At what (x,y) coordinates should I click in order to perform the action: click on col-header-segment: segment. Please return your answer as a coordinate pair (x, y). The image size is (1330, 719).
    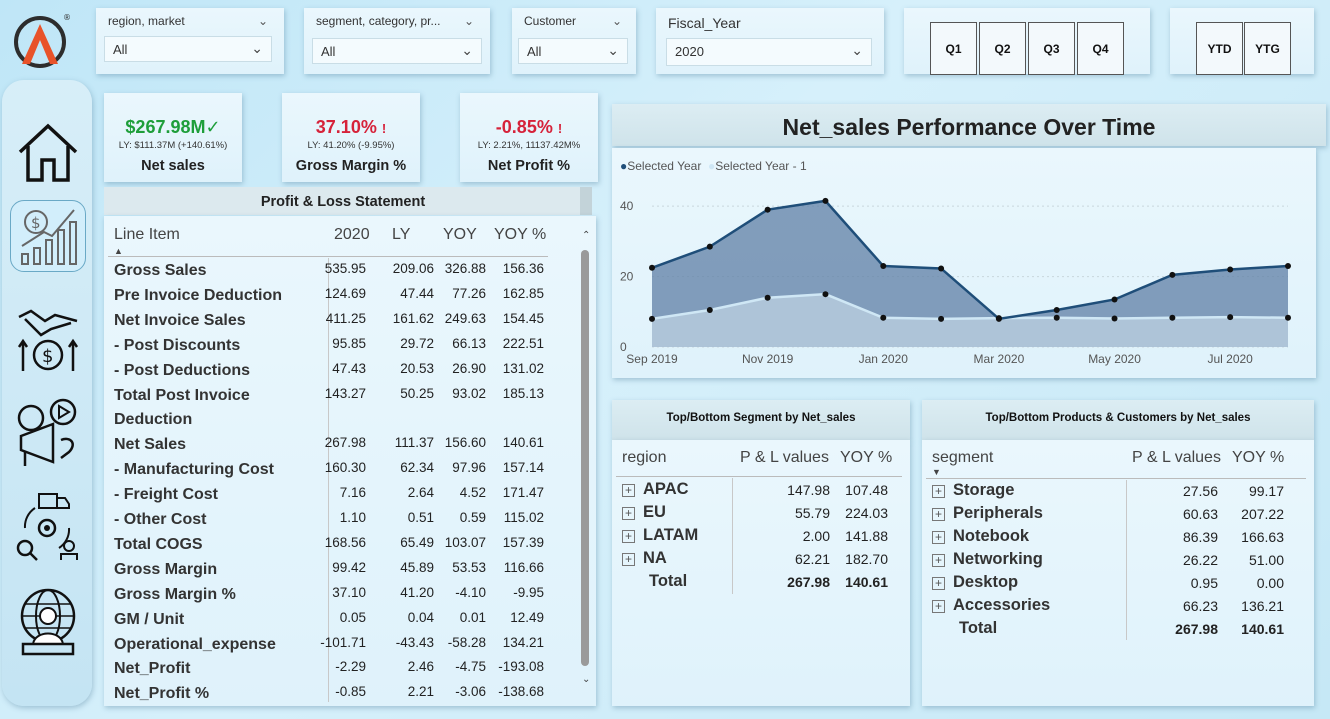
    Looking at the image, I should click on (962, 458).